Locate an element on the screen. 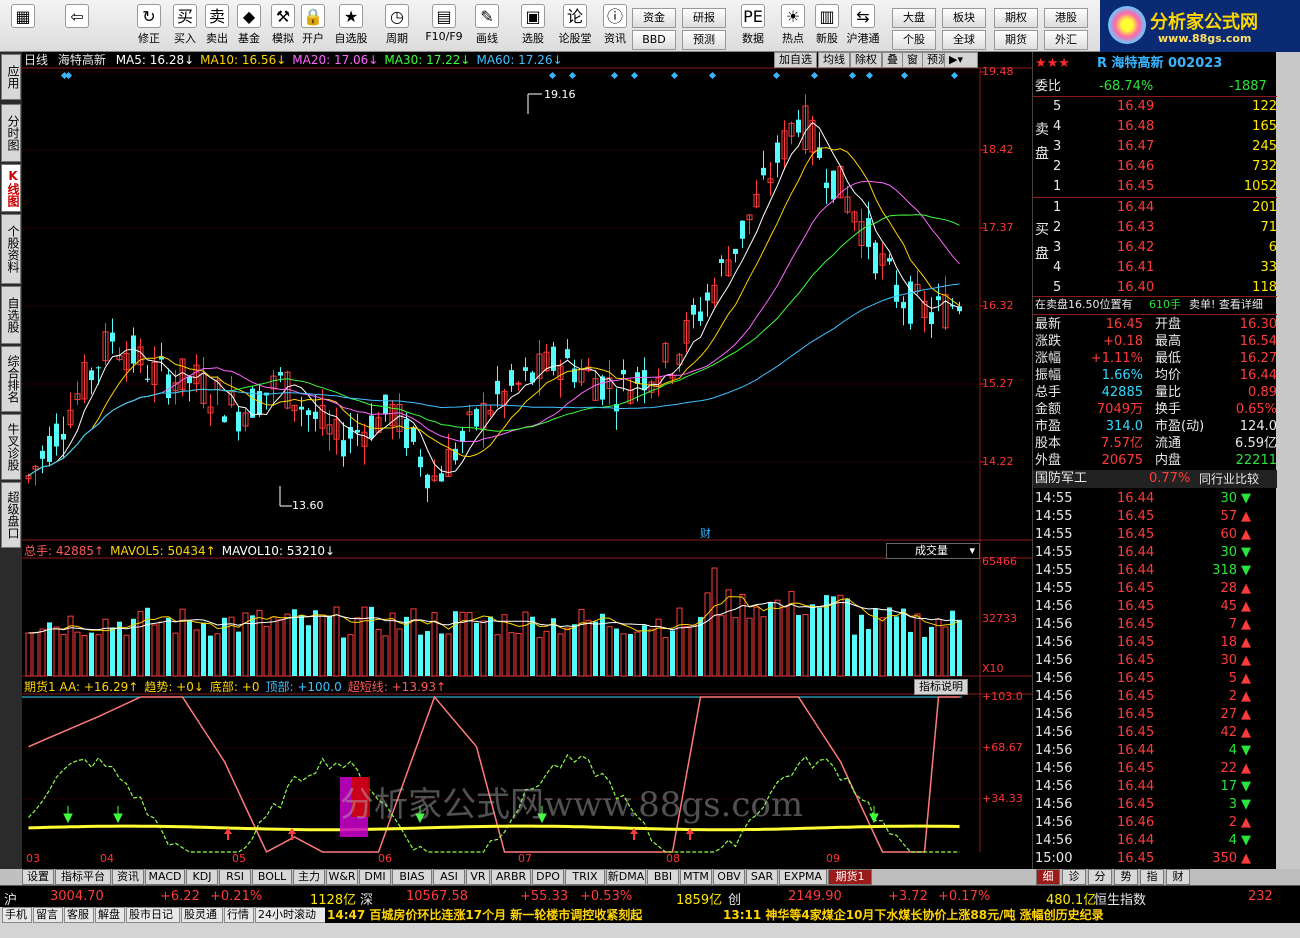  bottom-button: 股市日记 is located at coordinates (153, 915).